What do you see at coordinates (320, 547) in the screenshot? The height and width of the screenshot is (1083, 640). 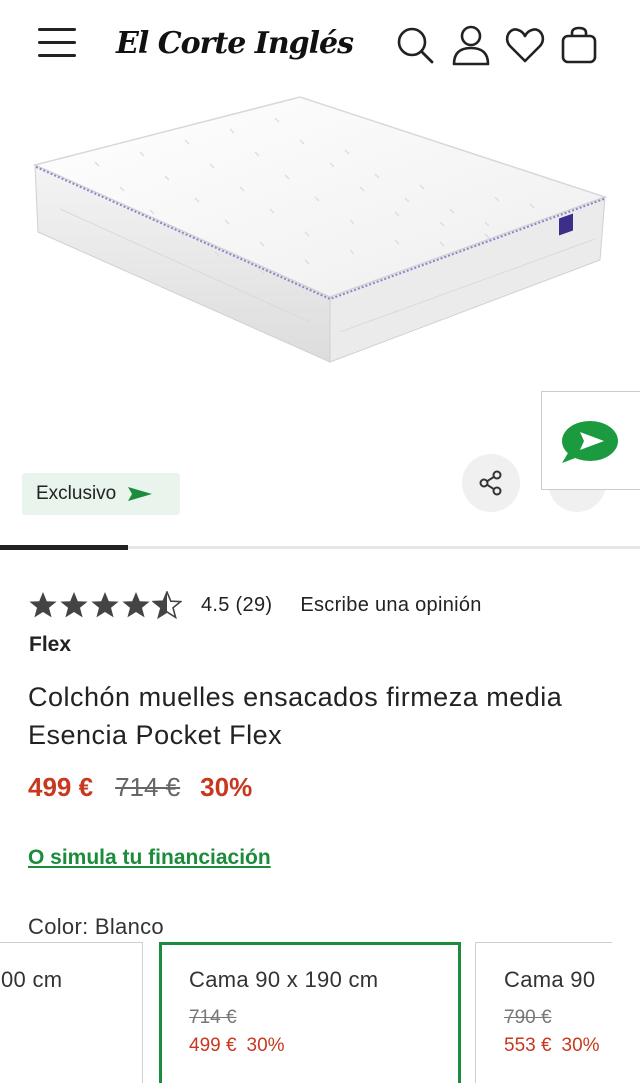 I see `gallery-progress` at bounding box center [320, 547].